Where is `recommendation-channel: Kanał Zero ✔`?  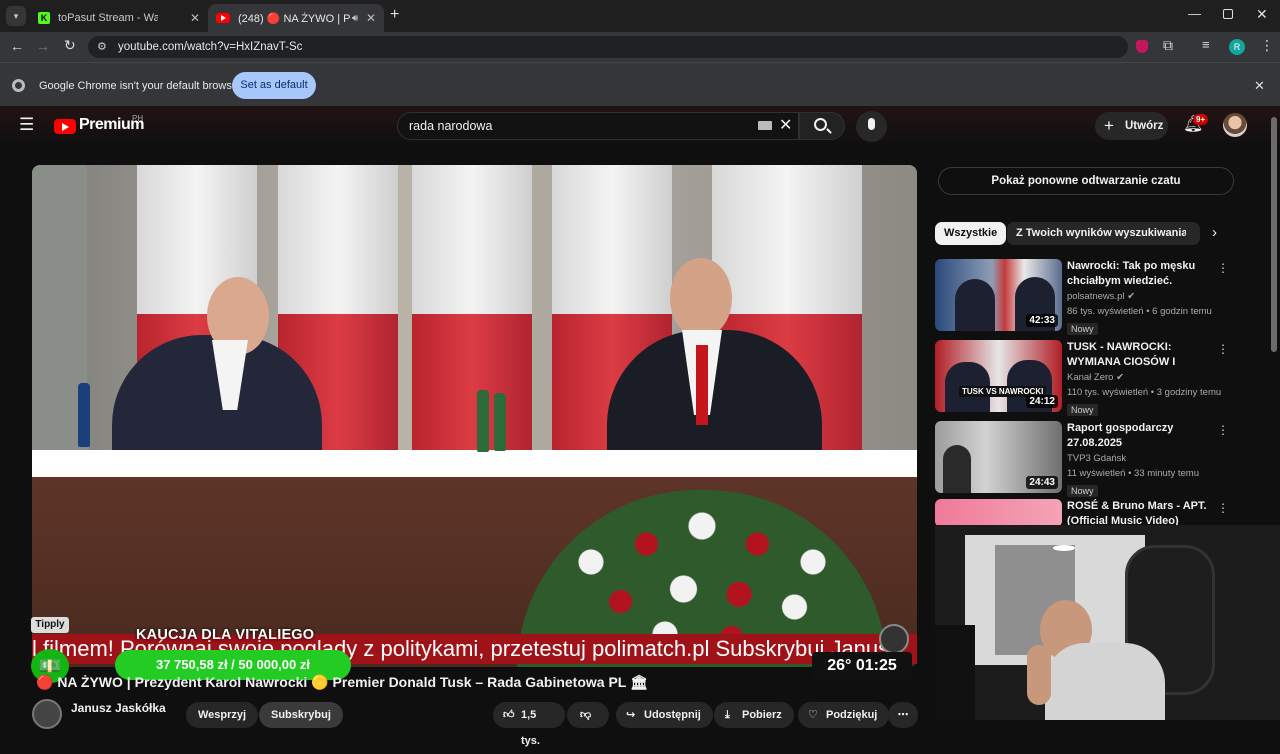 recommendation-channel: Kanał Zero ✔ is located at coordinates (1143, 377).